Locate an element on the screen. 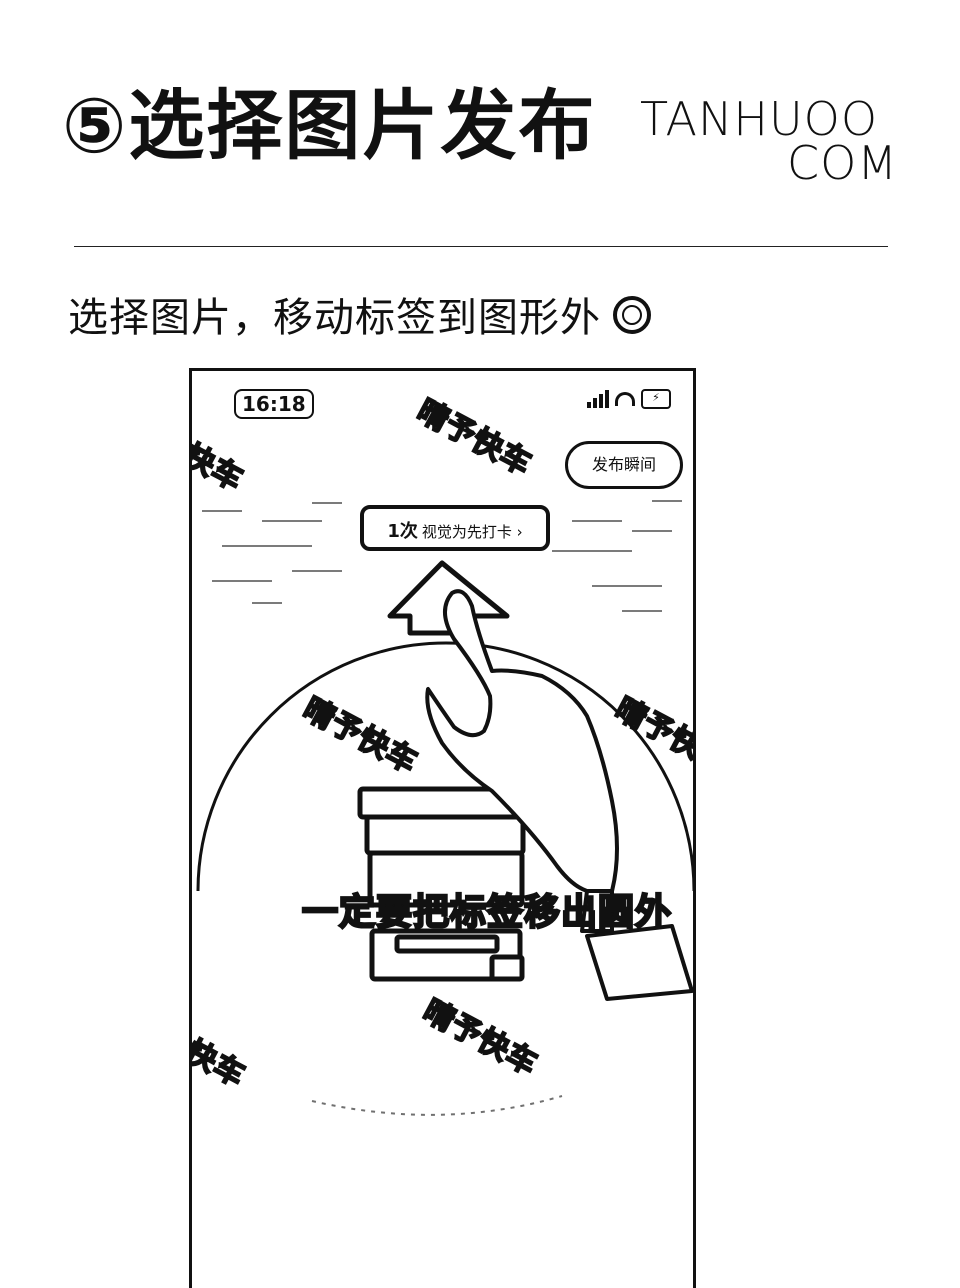  publish-moment-button: 发布瞬间 is located at coordinates (624, 465).